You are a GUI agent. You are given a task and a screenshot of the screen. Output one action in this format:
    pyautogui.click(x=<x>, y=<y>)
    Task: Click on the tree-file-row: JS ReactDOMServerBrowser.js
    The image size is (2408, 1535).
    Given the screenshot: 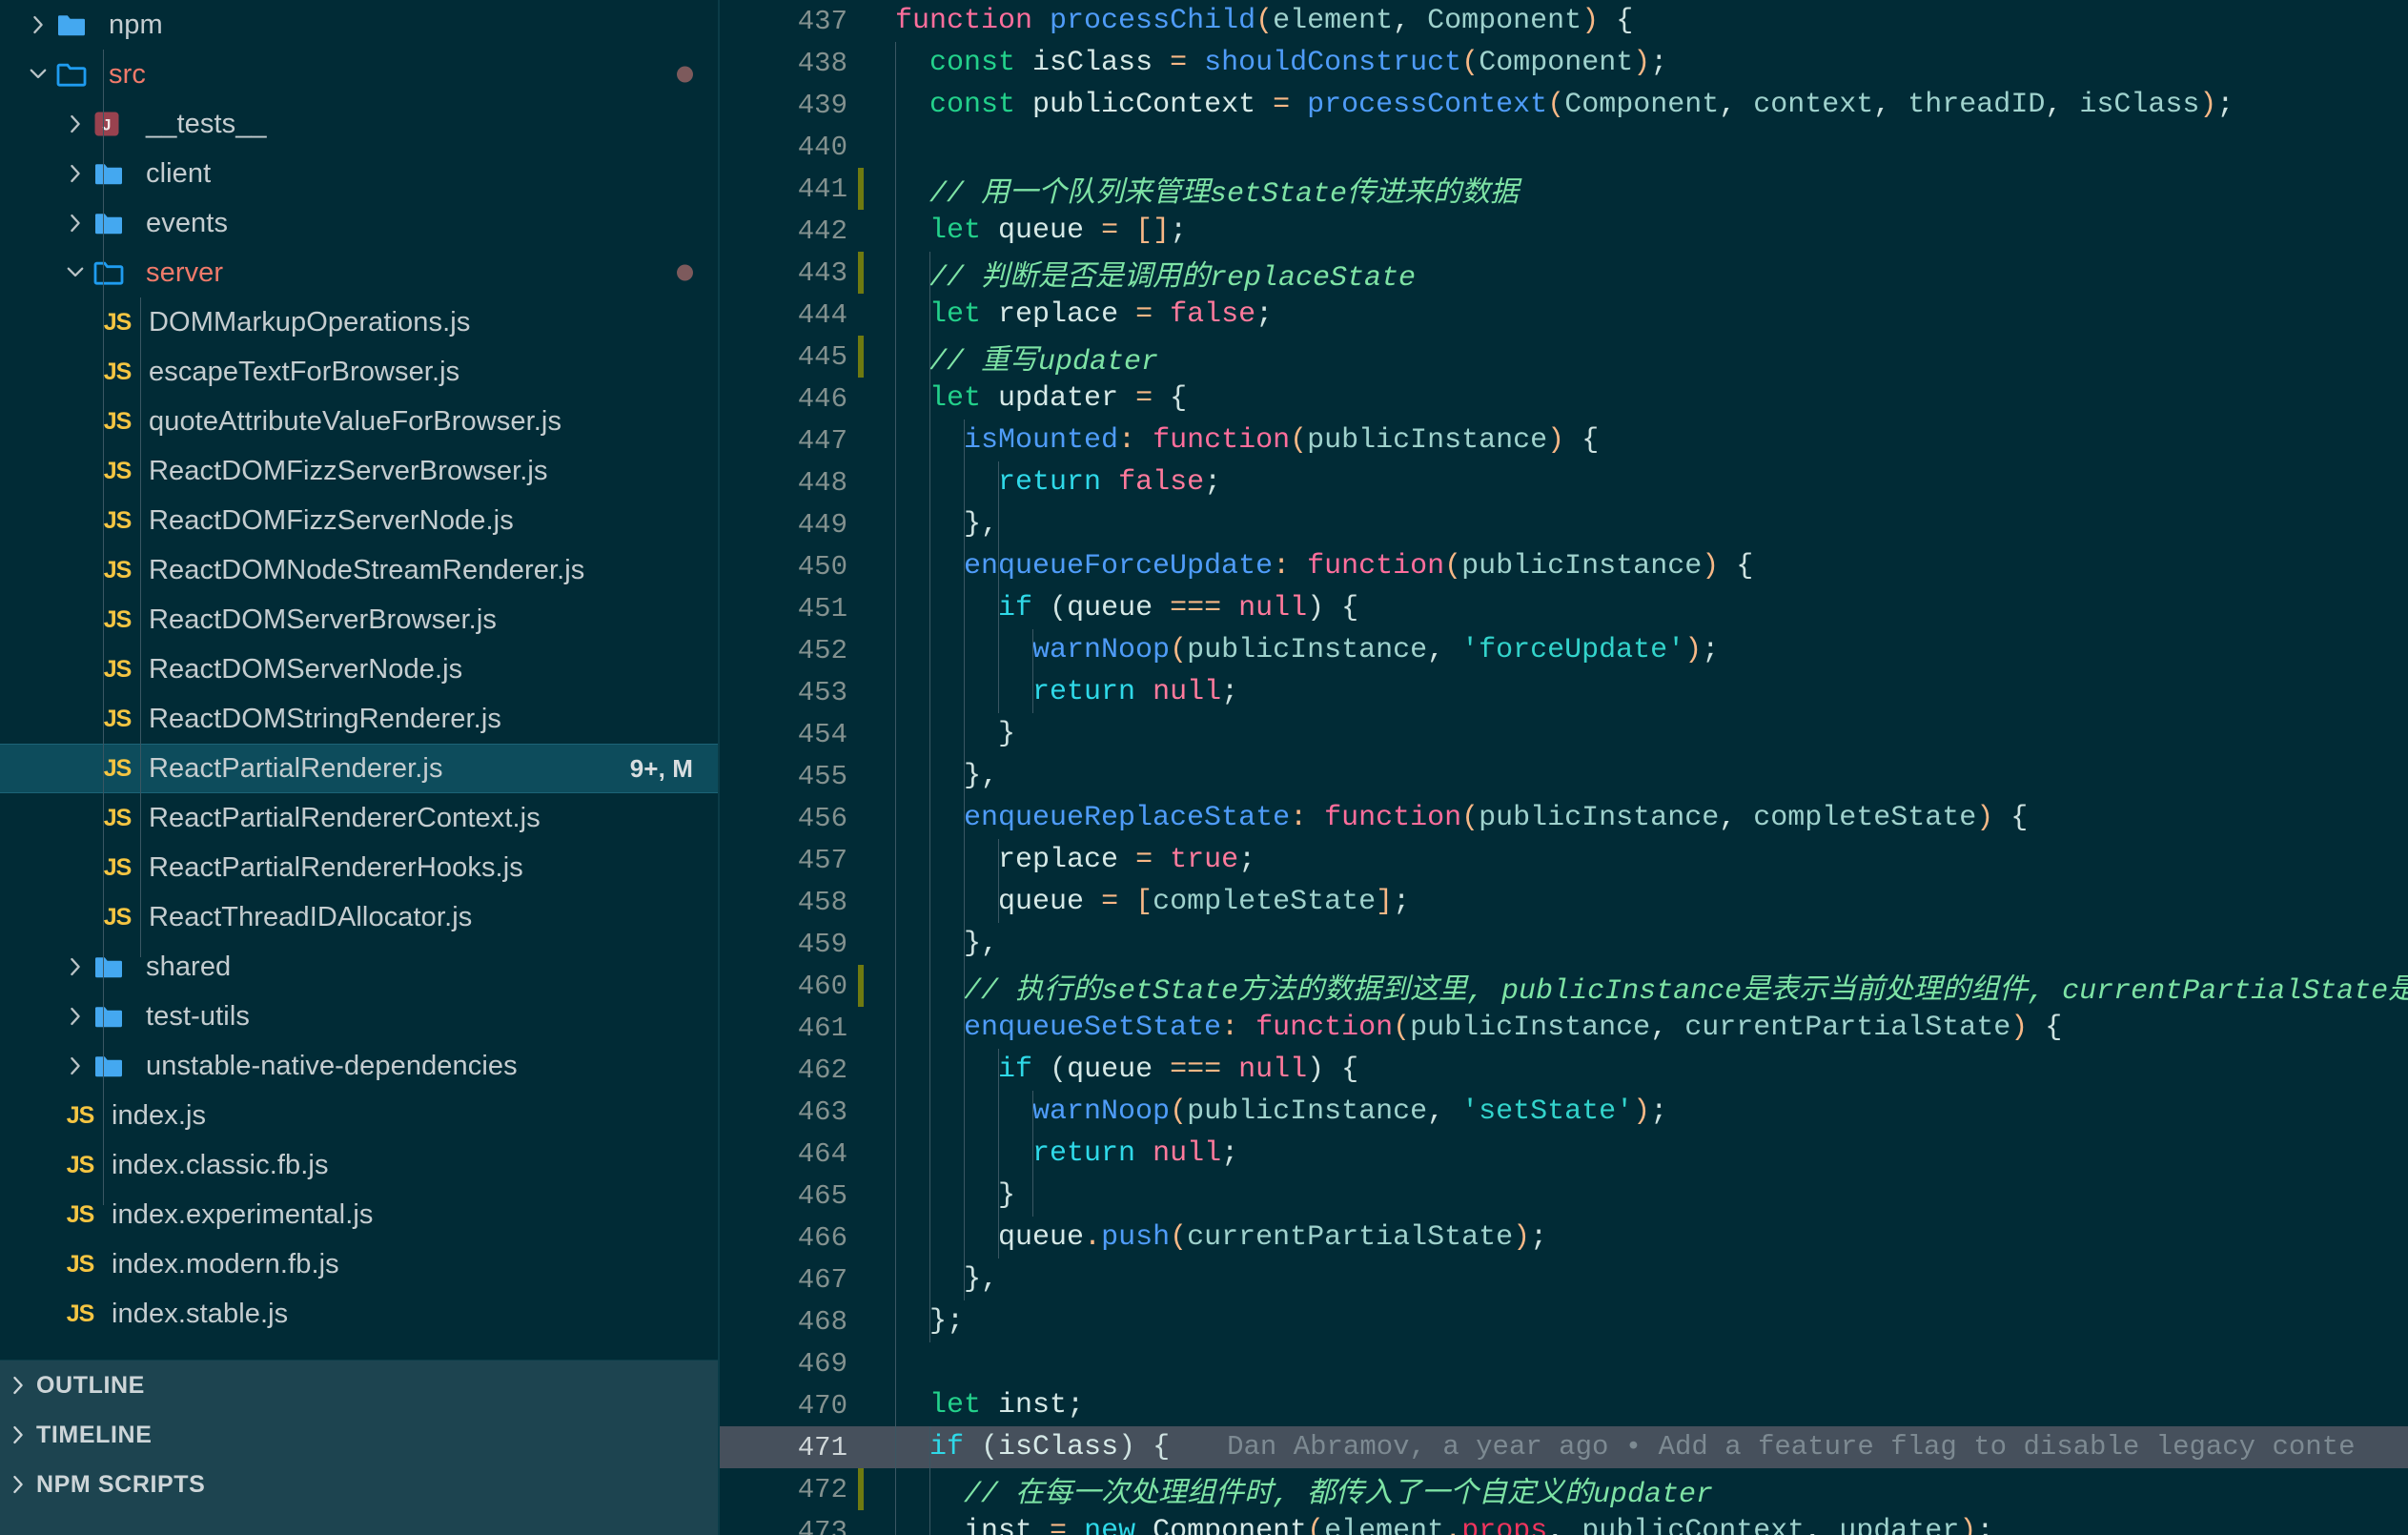 What is the action you would take?
    pyautogui.click(x=359, y=620)
    